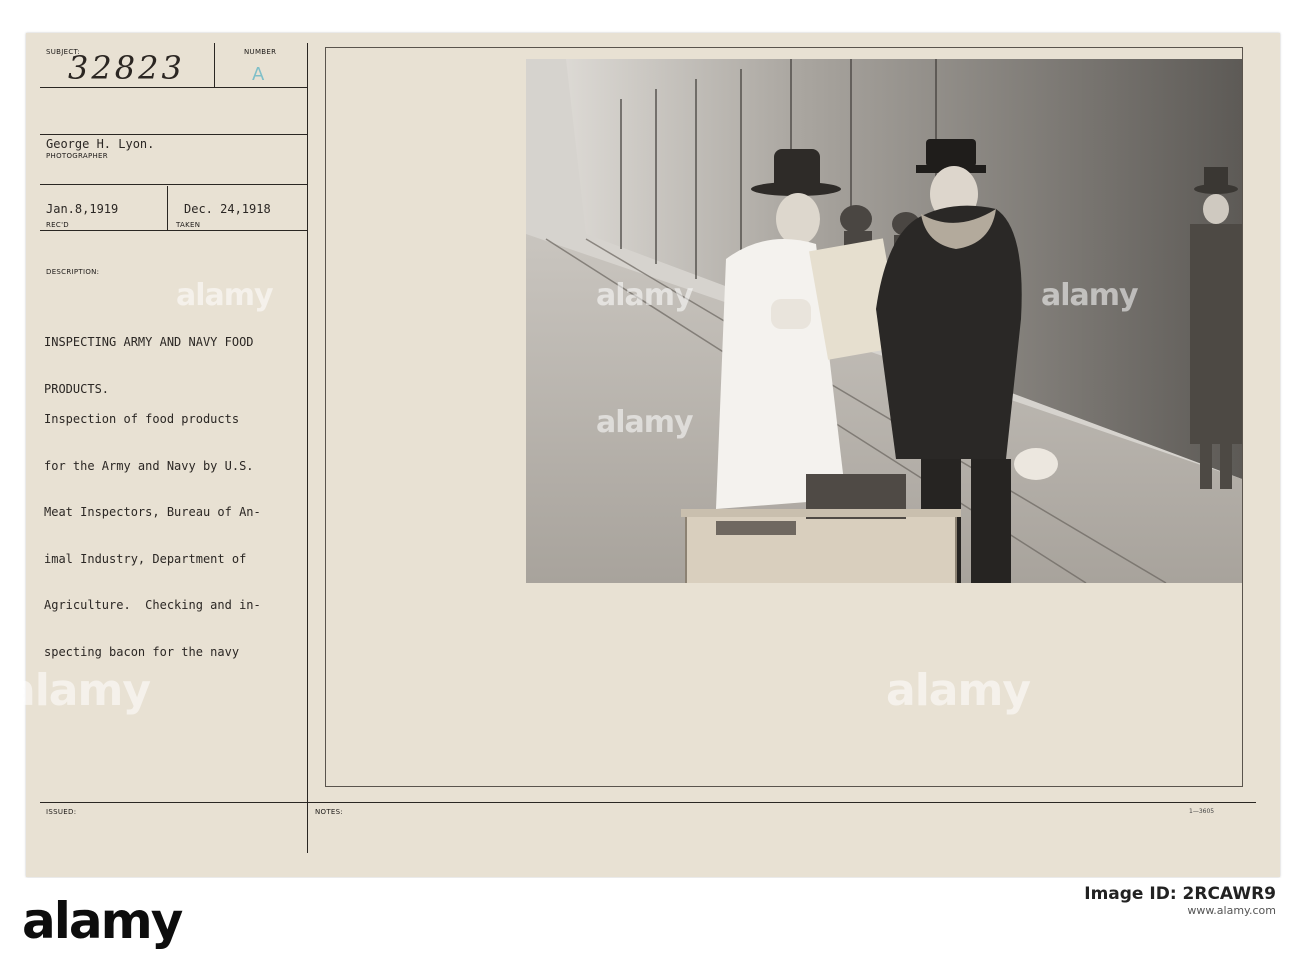  I want to click on alamy-footer-bar: alamy Image ID: 2RCAWR9 www.alamy.com, so click(650, 922).